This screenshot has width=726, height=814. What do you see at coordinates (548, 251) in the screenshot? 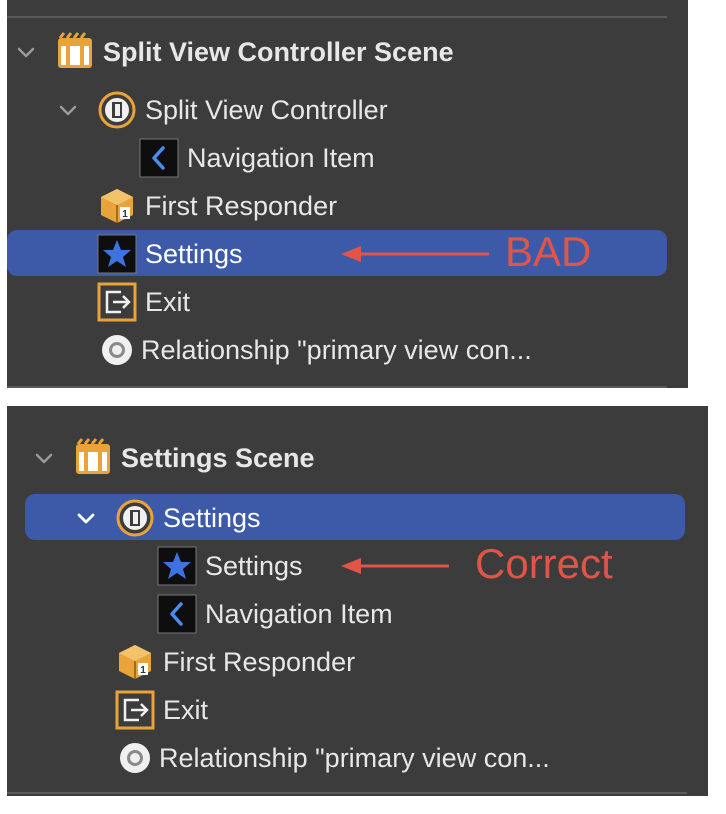
I see `annotation-bad: BAD` at bounding box center [548, 251].